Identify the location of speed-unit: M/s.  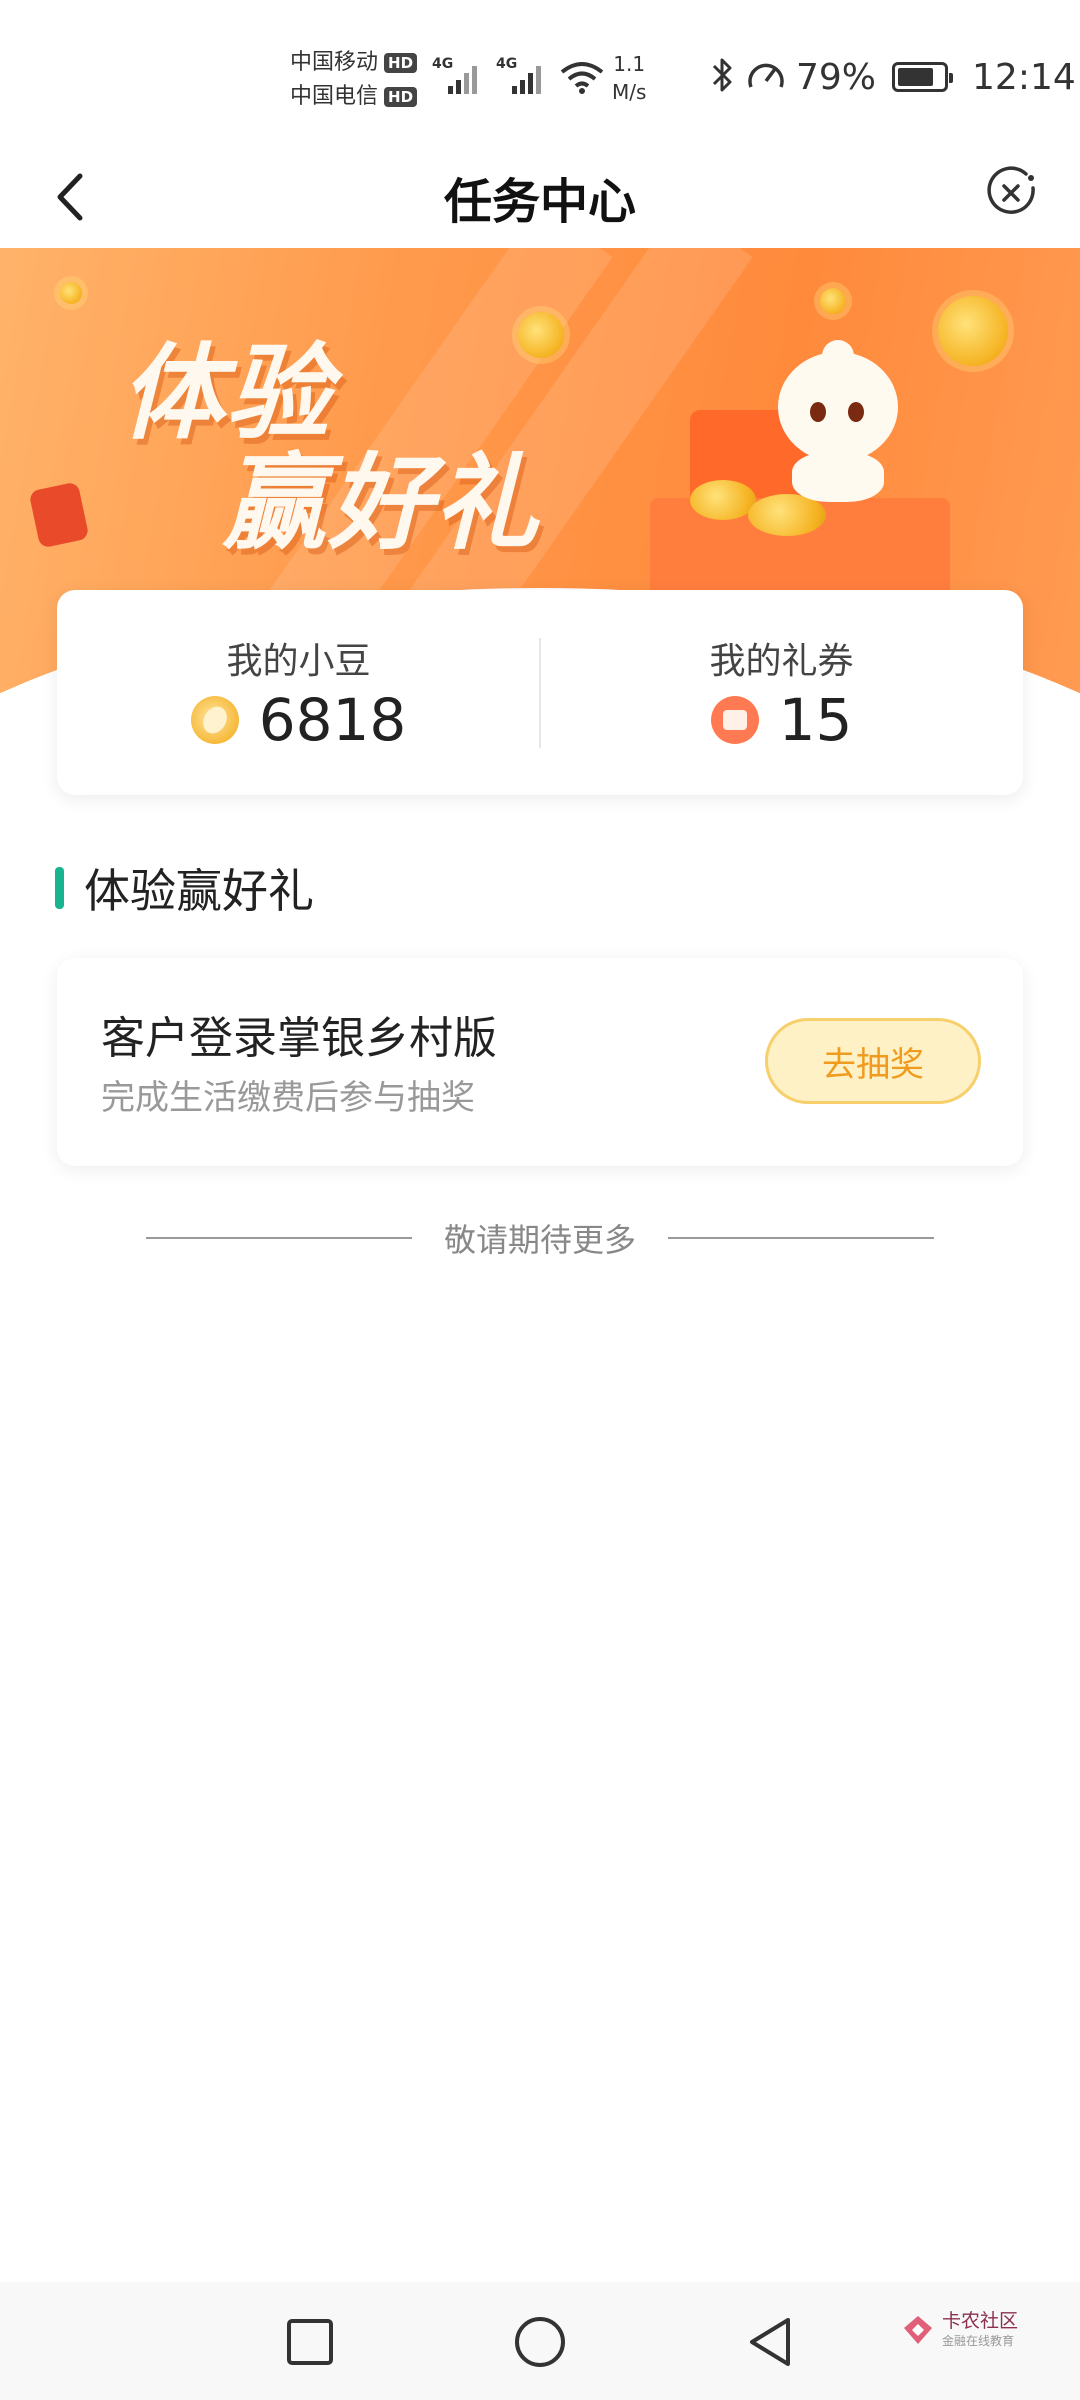
(629, 92).